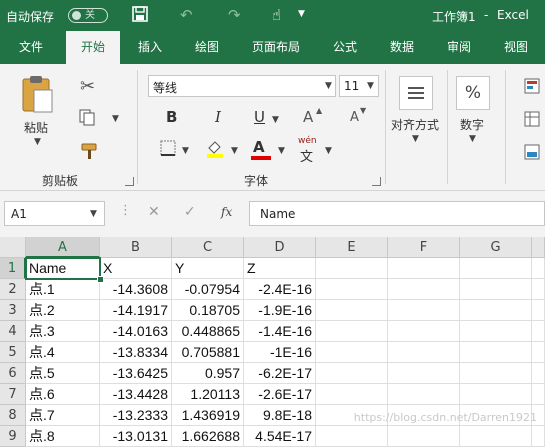 The width and height of the screenshot is (545, 447). Describe the element at coordinates (190, 212) in the screenshot. I see `enter-icon: ✓` at that location.